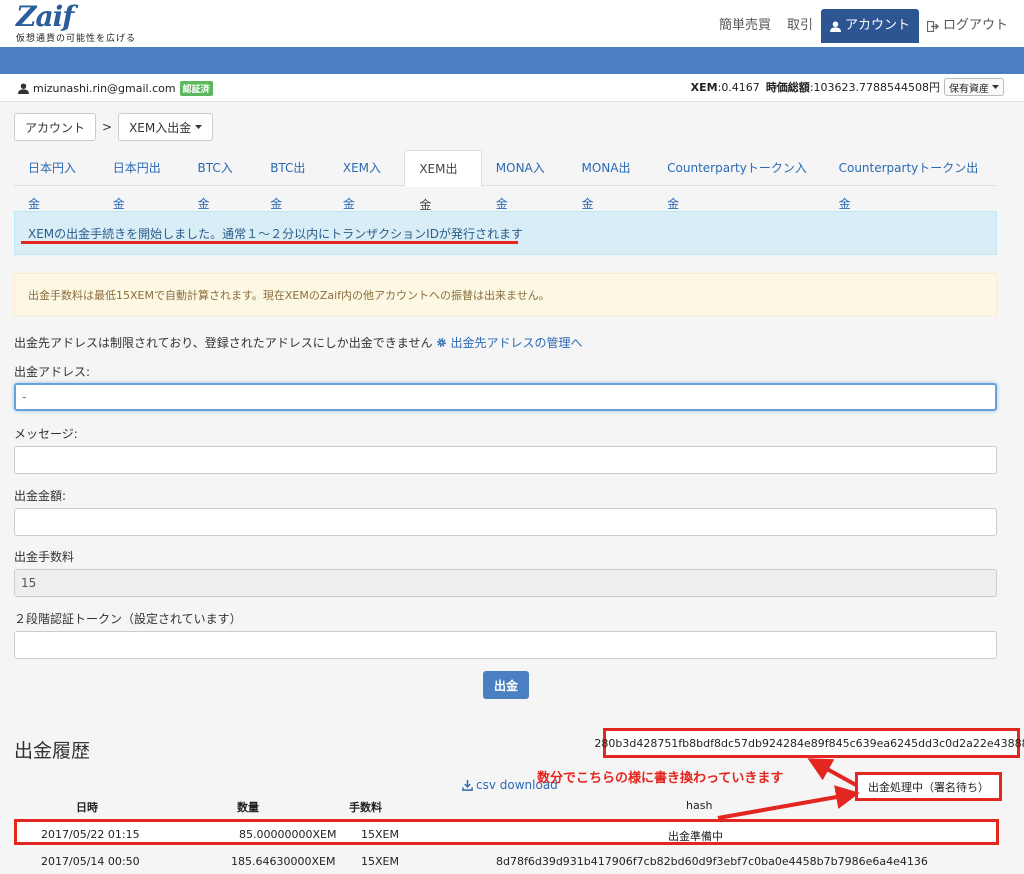 The image size is (1024, 874). Describe the element at coordinates (738, 87) in the screenshot. I see `xem-value: :0.4167` at that location.